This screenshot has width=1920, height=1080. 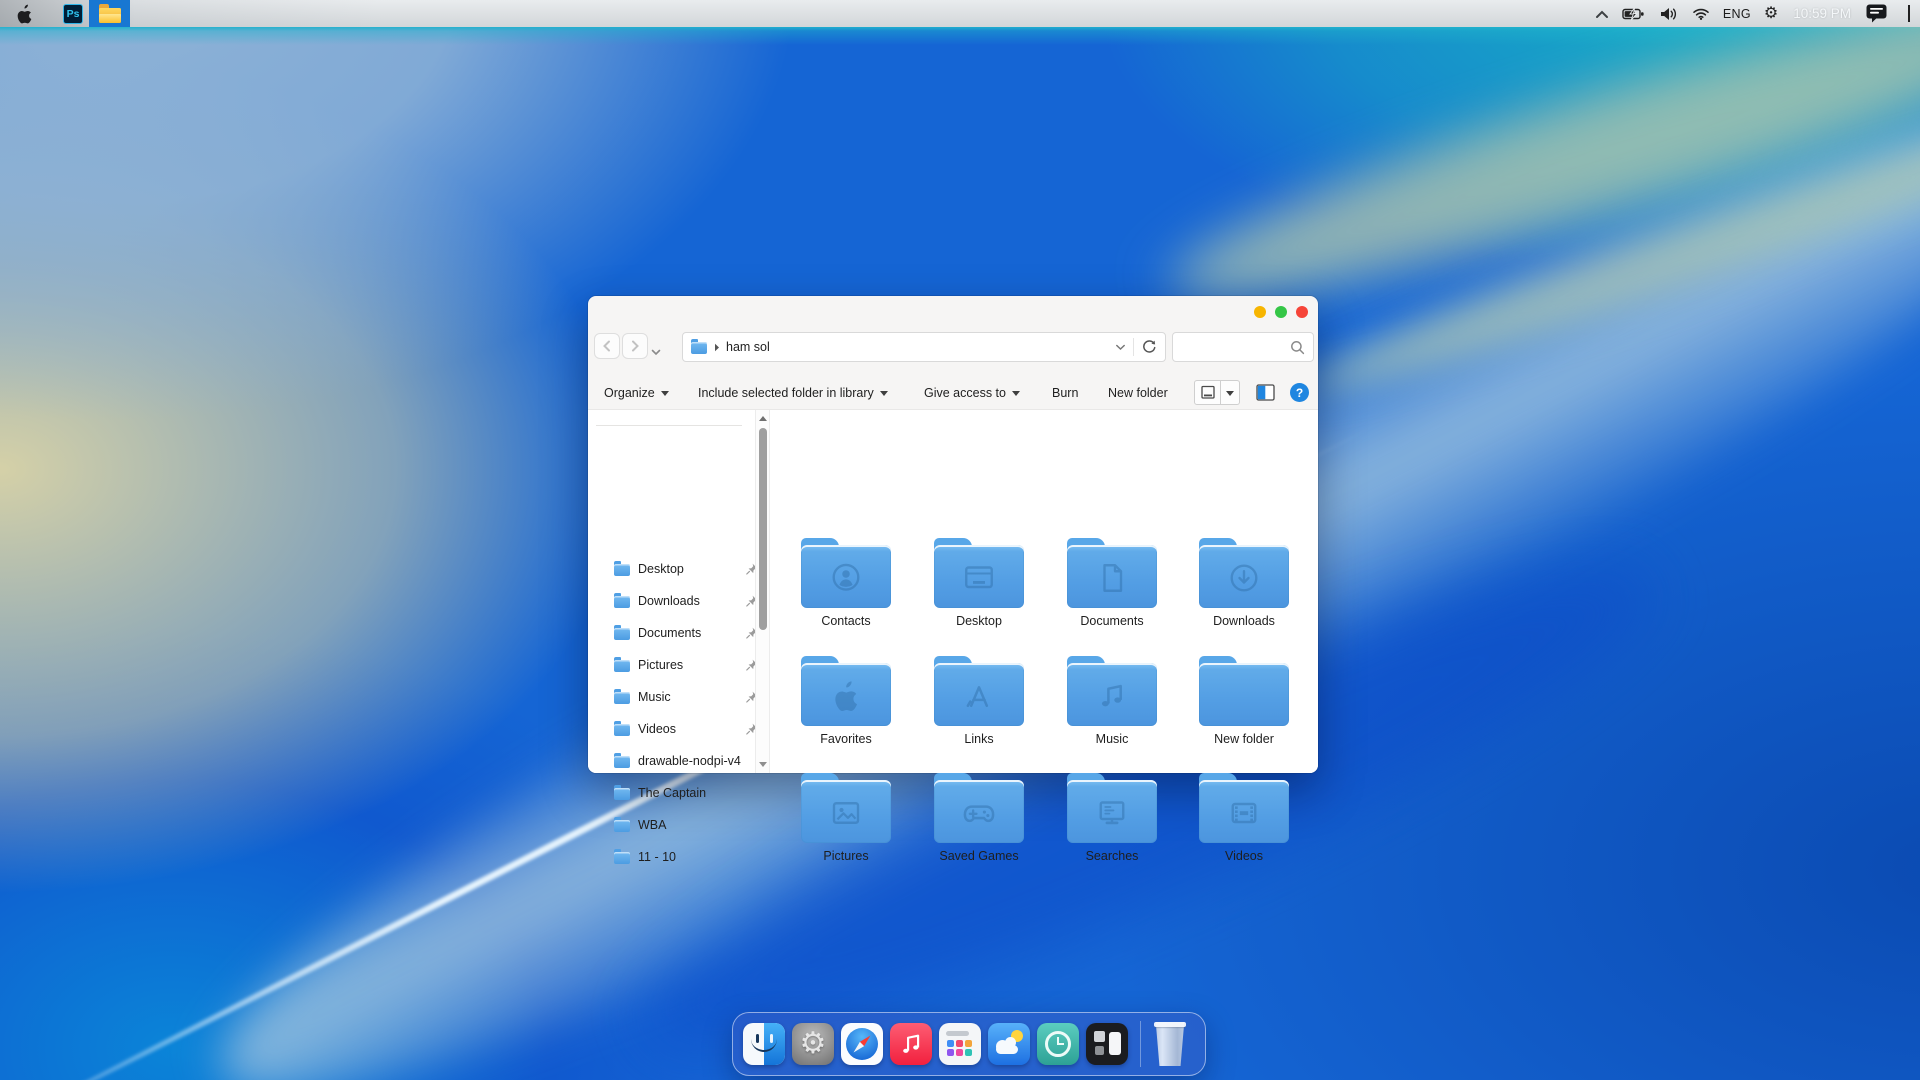 I want to click on apple-music-dock-icon, so click(x=911, y=1044).